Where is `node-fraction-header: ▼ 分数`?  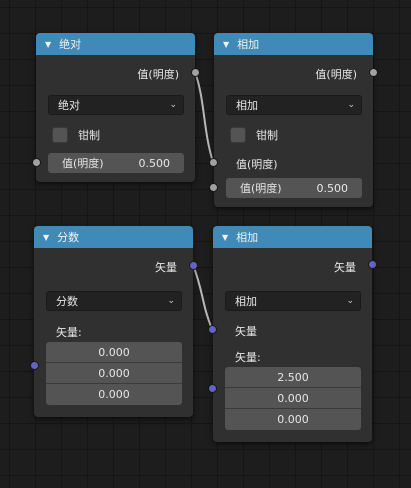
node-fraction-header: ▼ 分数 is located at coordinates (113, 237).